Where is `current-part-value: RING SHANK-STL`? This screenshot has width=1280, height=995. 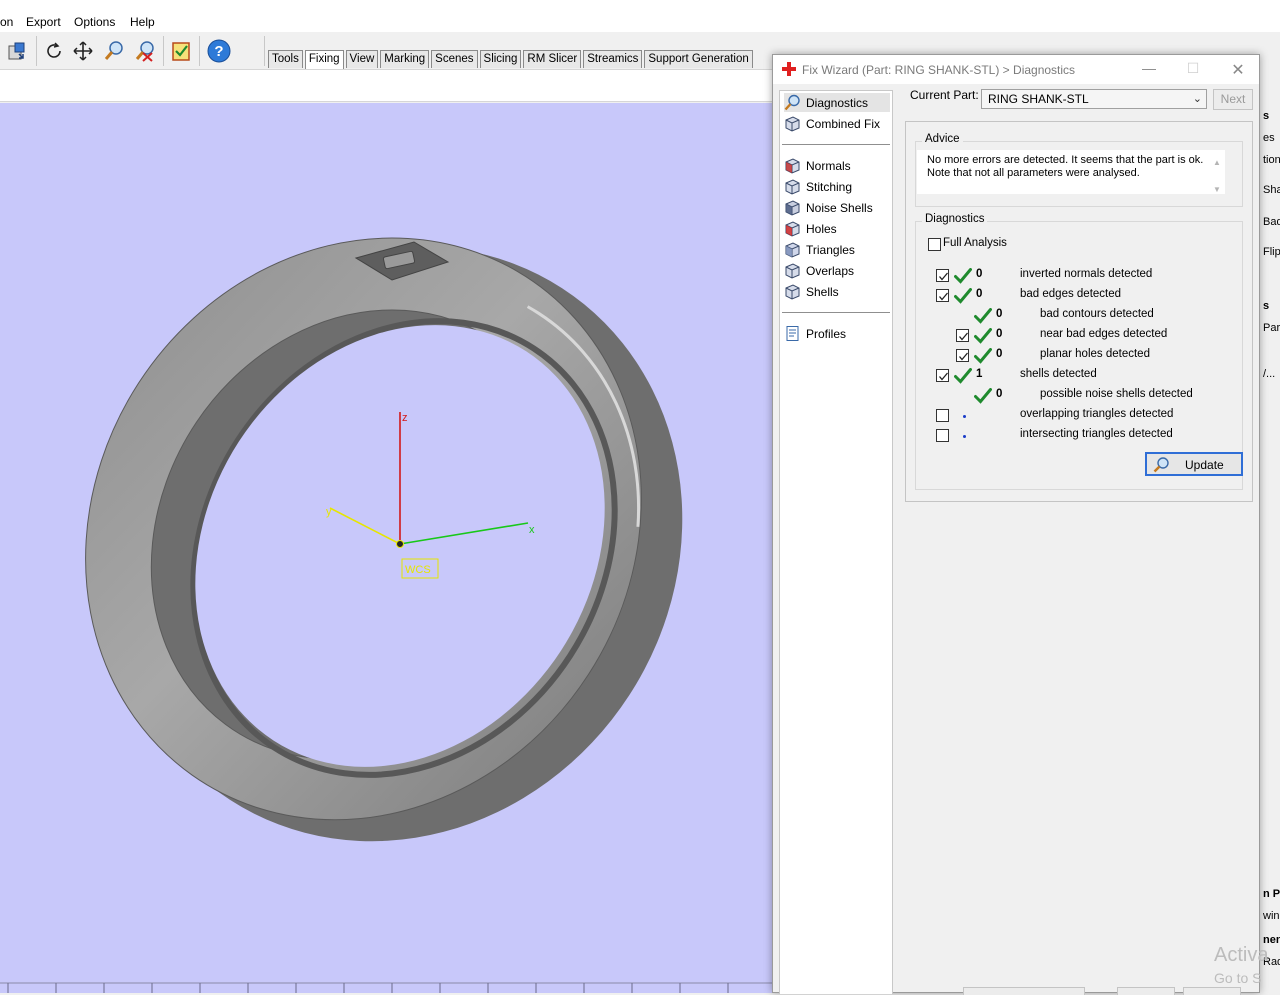
current-part-value: RING SHANK-STL is located at coordinates (1038, 99).